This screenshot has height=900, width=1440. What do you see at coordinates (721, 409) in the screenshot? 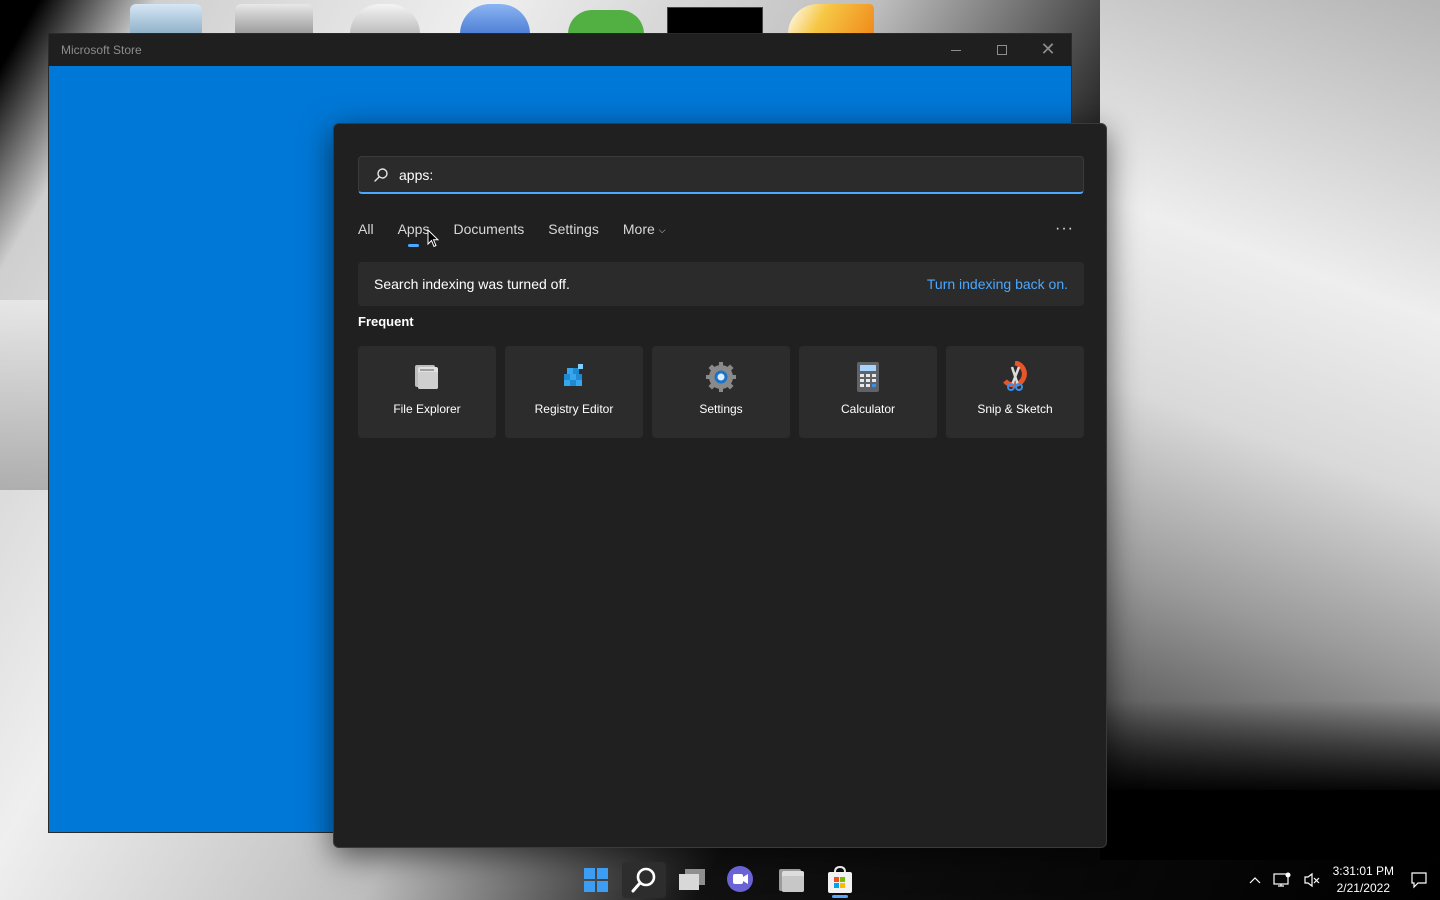
I see `app-tile-label: Settings` at bounding box center [721, 409].